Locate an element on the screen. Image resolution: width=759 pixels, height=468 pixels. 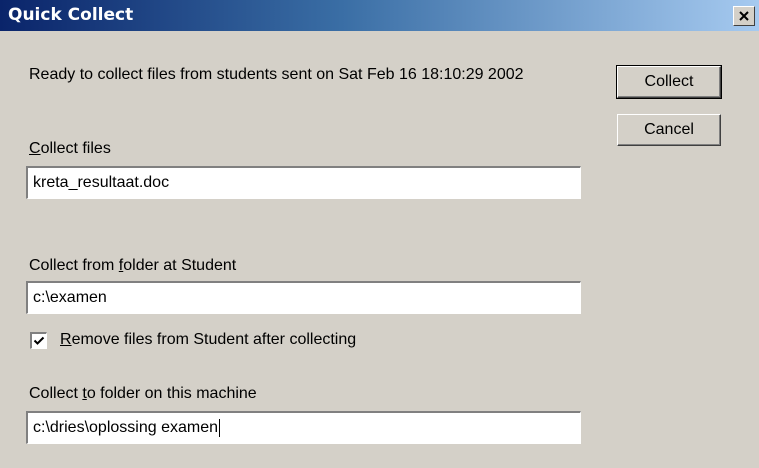
checkmark-icon is located at coordinates (39, 340).